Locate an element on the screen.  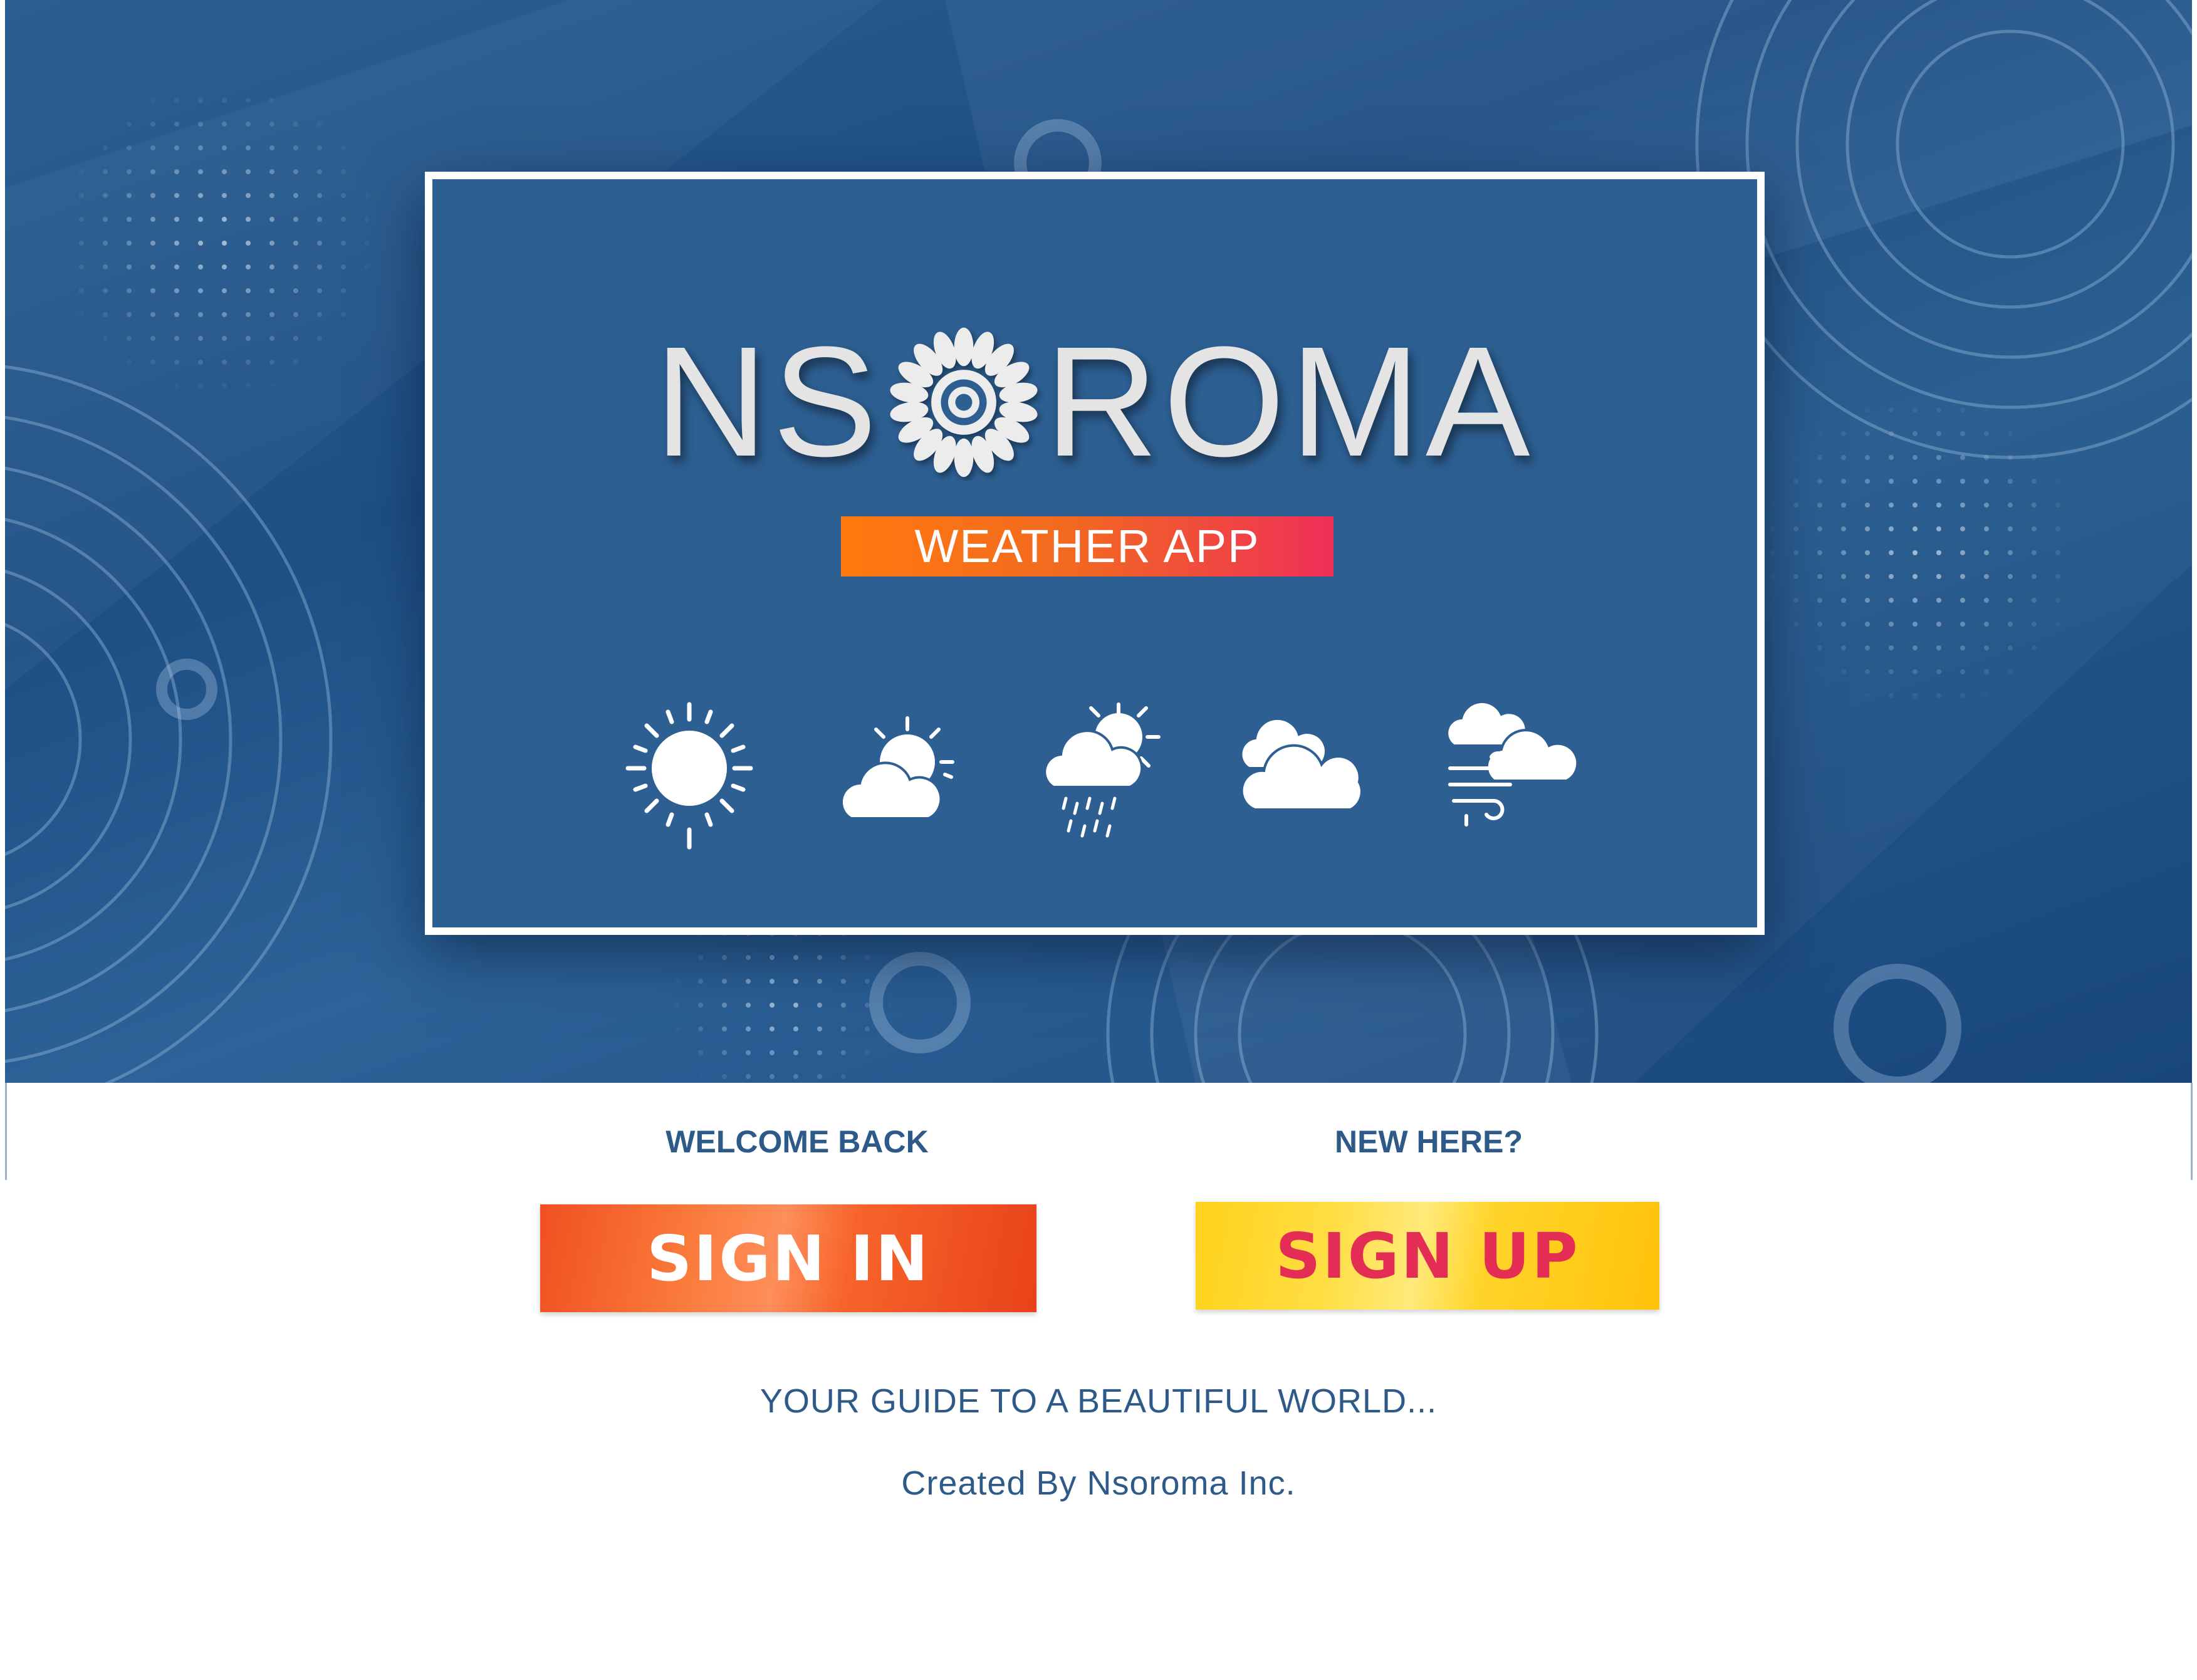
weather-icon-row is located at coordinates (1099, 775).